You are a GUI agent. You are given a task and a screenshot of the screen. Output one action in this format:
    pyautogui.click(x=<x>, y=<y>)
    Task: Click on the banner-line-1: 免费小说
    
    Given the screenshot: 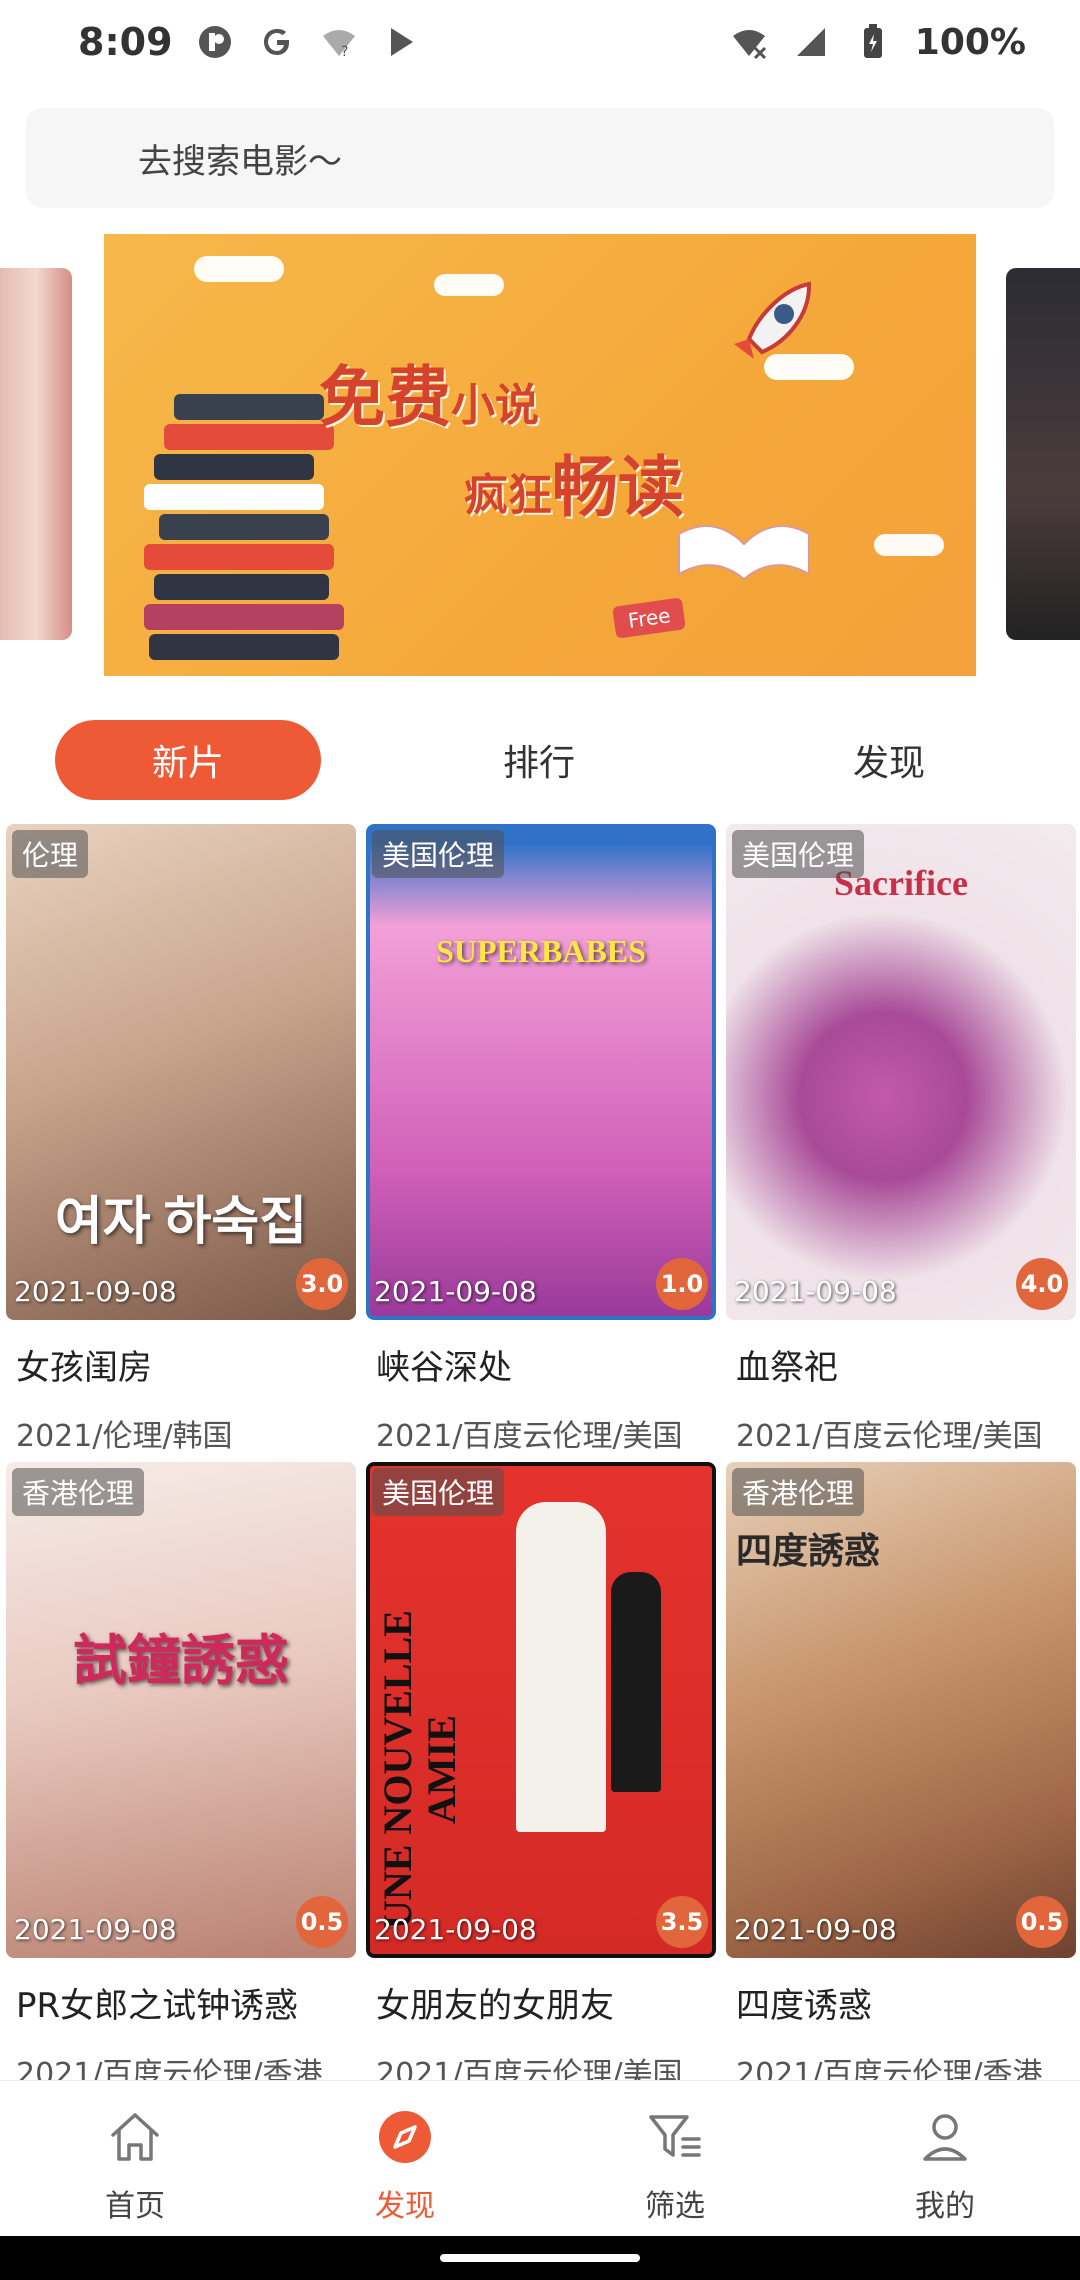 What is the action you would take?
    pyautogui.click(x=429, y=397)
    